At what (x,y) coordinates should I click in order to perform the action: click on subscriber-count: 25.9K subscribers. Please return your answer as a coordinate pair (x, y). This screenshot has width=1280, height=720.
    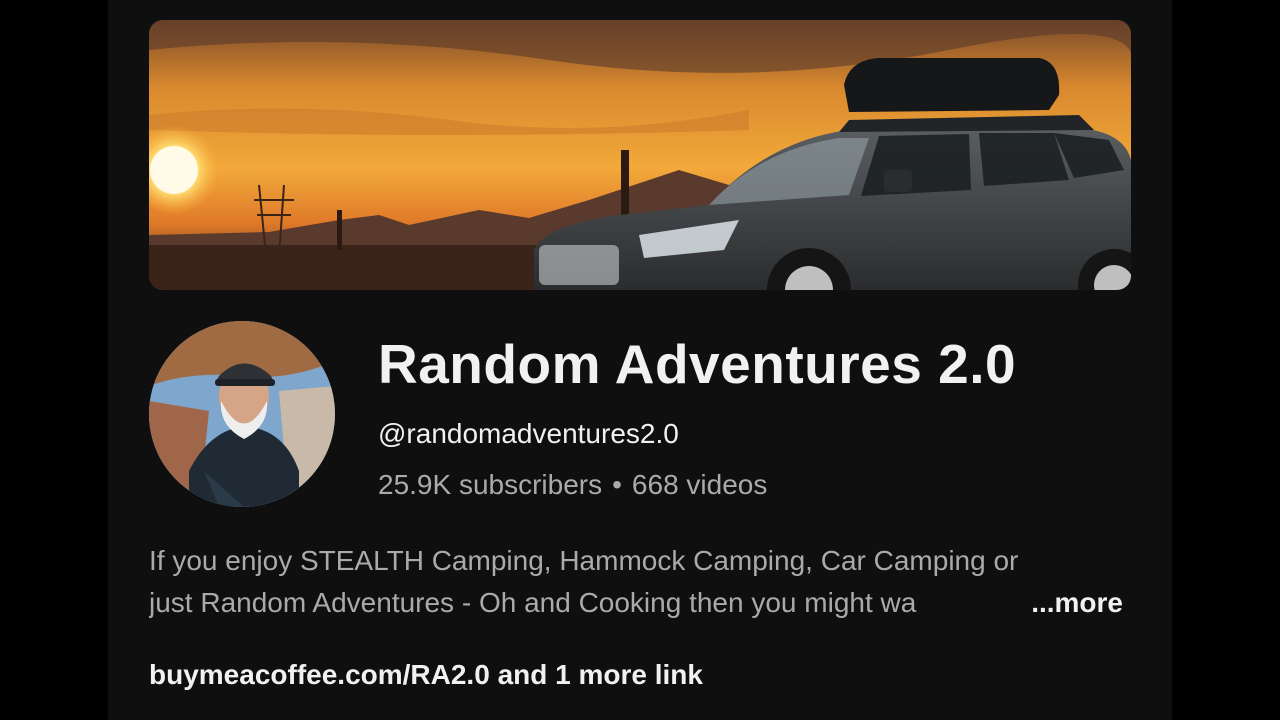
    Looking at the image, I should click on (490, 484).